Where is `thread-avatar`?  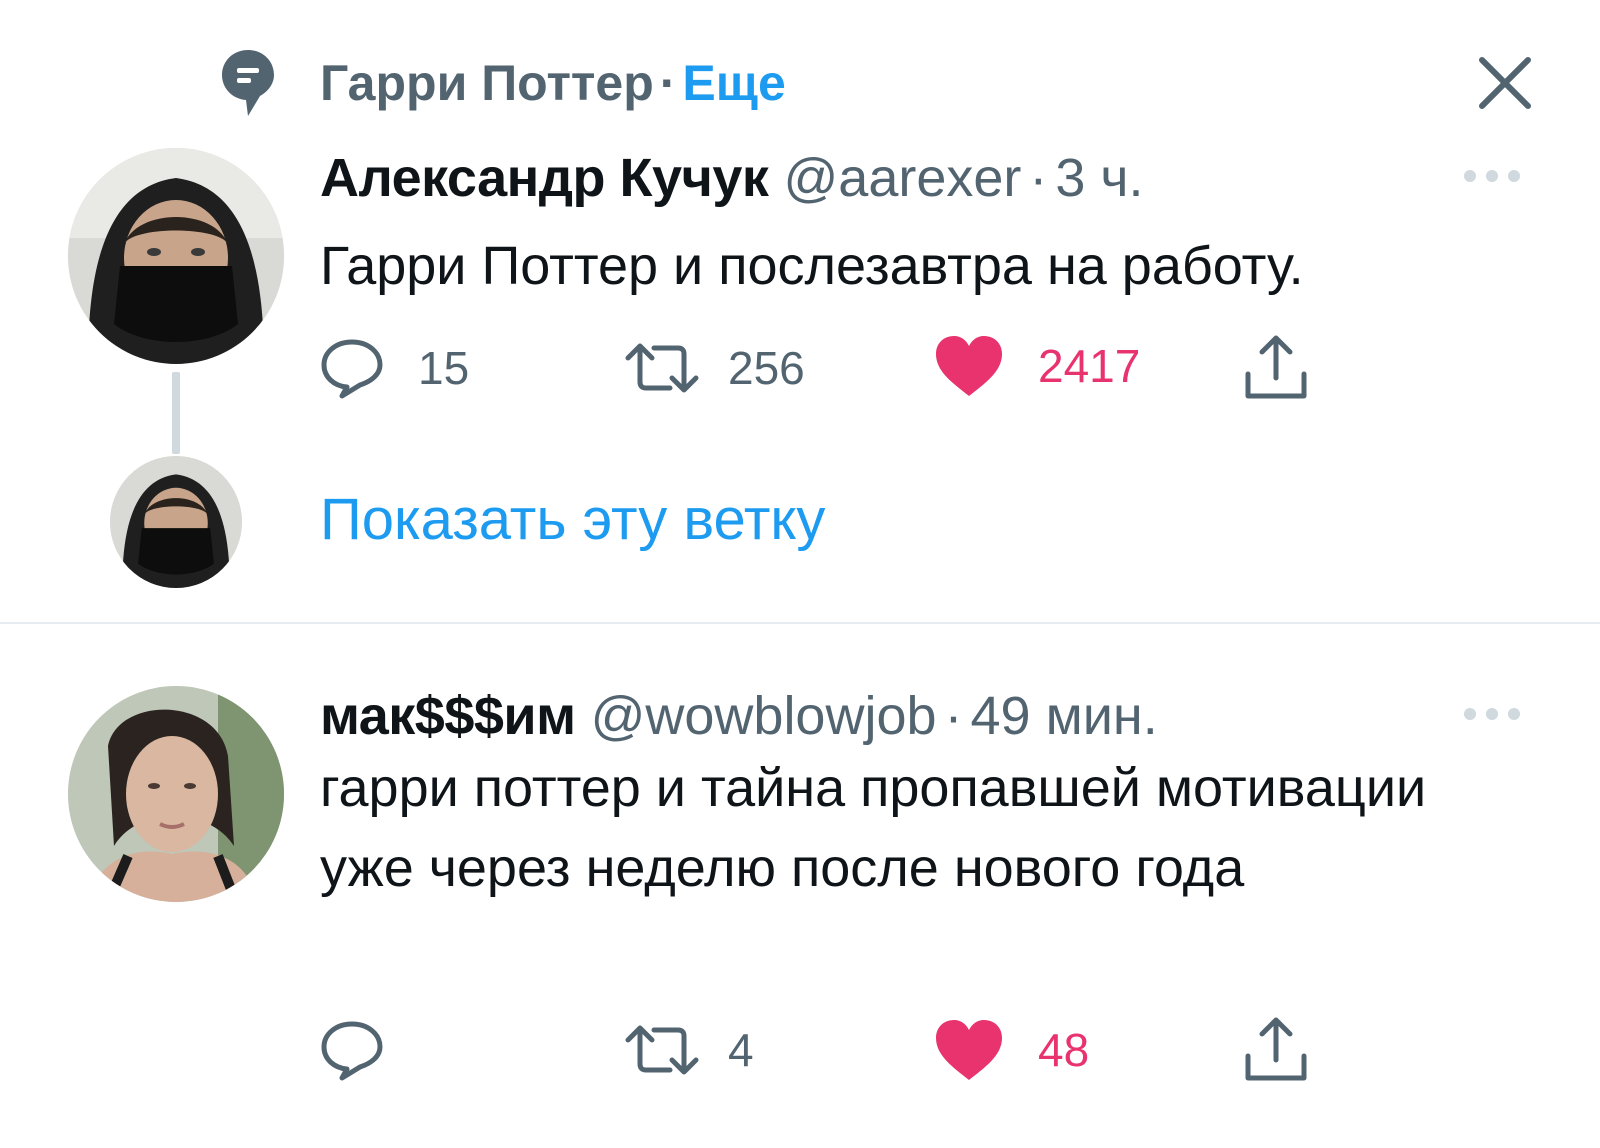
thread-avatar is located at coordinates (176, 522).